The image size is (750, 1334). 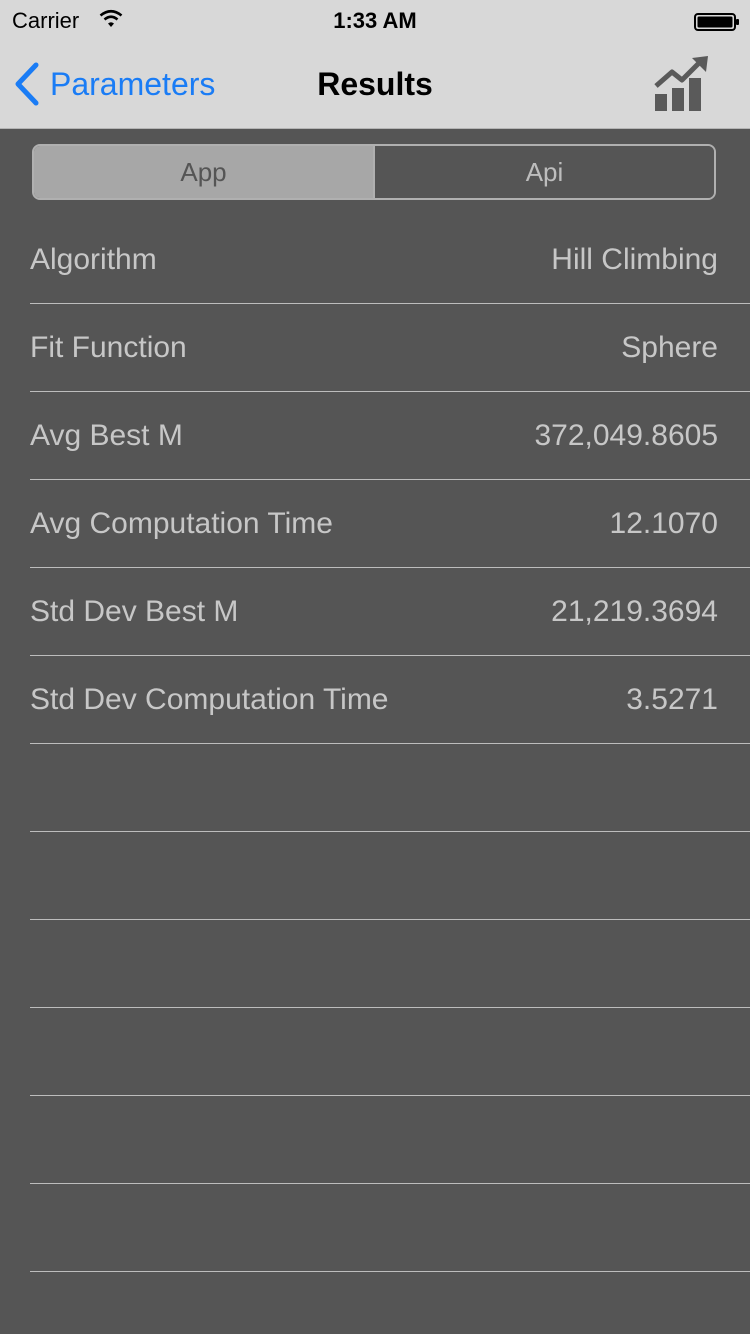 What do you see at coordinates (93, 259) in the screenshot?
I see `row-label: Algorithm` at bounding box center [93, 259].